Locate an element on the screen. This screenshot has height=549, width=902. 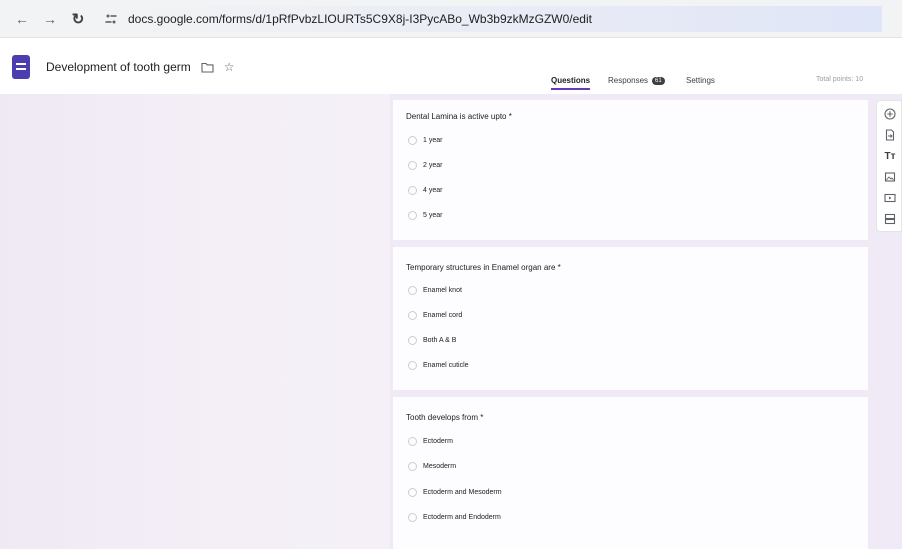
tab-responses: Responses 61 is located at coordinates (636, 80).